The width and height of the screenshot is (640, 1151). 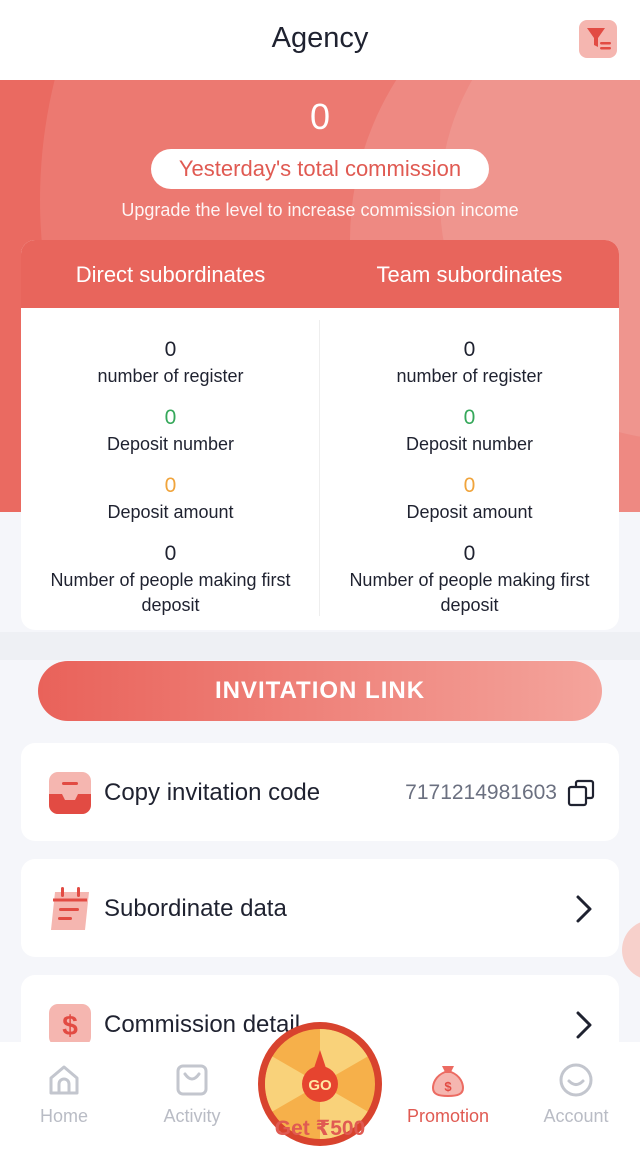 What do you see at coordinates (170, 376) in the screenshot?
I see `direct-register-label: number of register` at bounding box center [170, 376].